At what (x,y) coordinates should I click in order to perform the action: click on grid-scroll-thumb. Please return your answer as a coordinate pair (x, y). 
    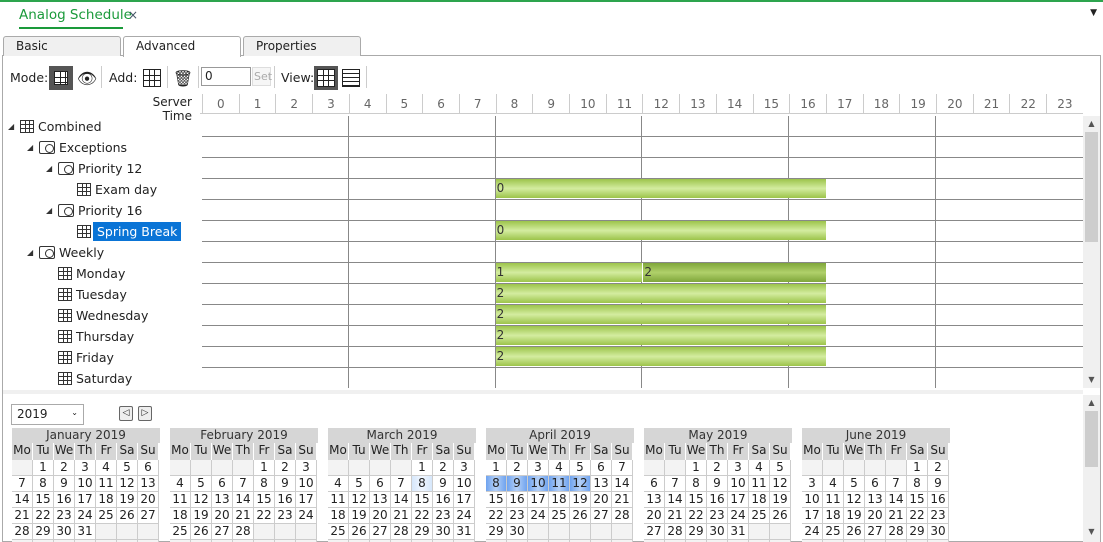
    Looking at the image, I should click on (1091, 187).